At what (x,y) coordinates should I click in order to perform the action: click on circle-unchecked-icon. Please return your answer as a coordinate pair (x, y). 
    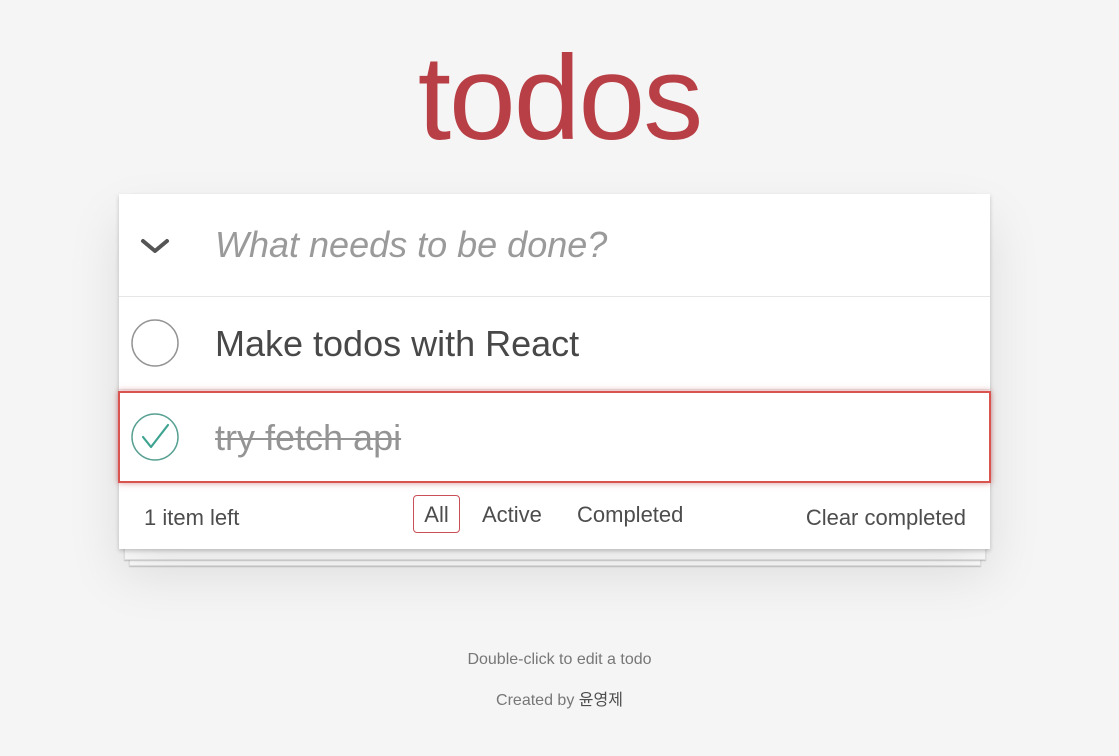
    Looking at the image, I should click on (155, 343).